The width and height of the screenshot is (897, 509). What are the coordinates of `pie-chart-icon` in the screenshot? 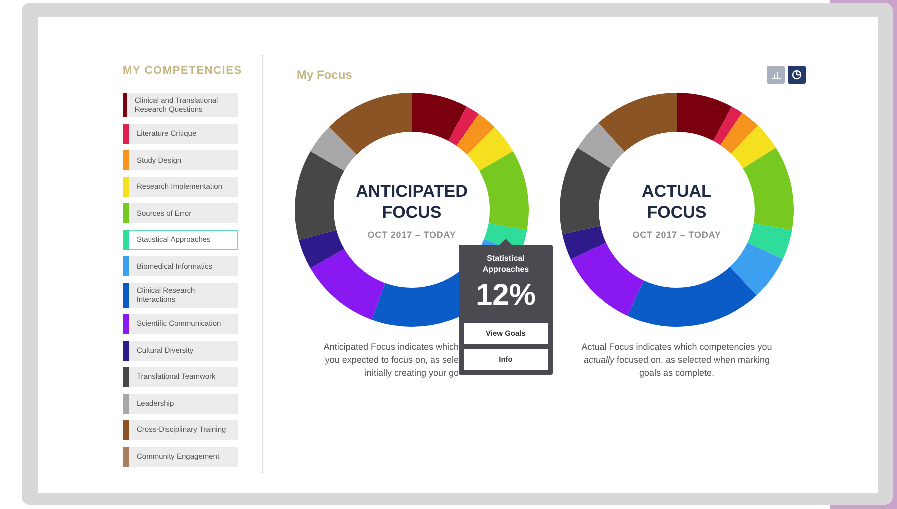 It's located at (797, 75).